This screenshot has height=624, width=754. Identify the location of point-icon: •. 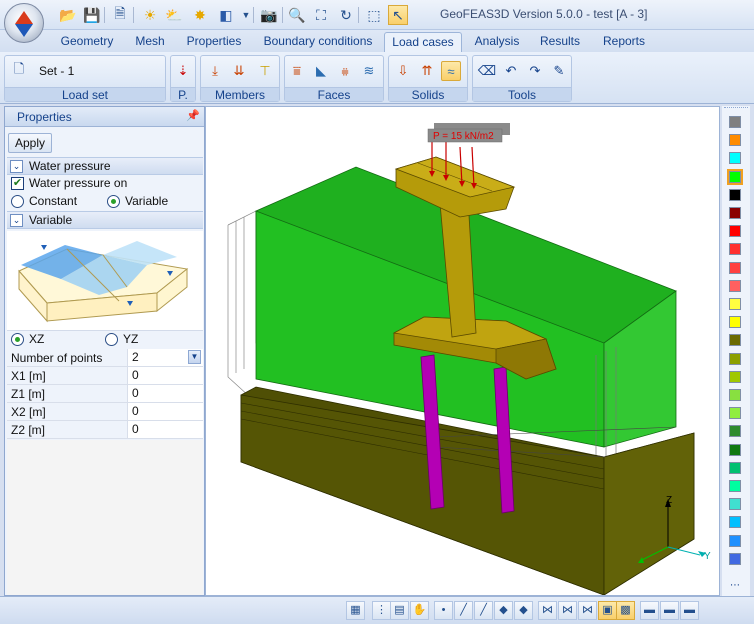
(443, 610).